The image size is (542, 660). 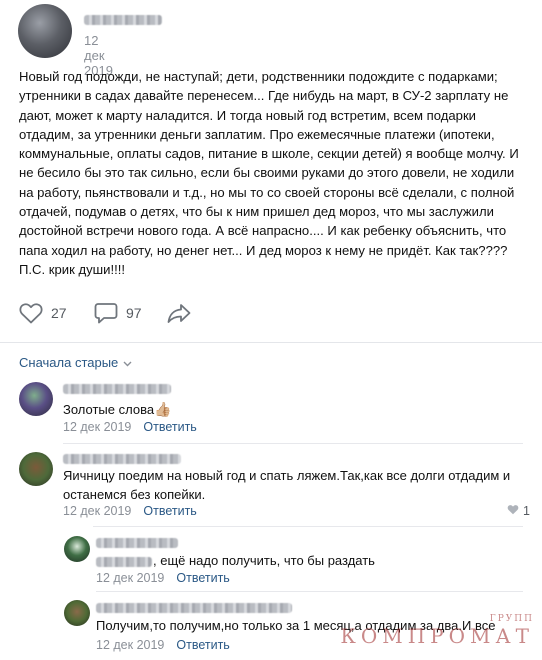 What do you see at coordinates (69, 362) in the screenshot?
I see `sort-label: Сначала старые` at bounding box center [69, 362].